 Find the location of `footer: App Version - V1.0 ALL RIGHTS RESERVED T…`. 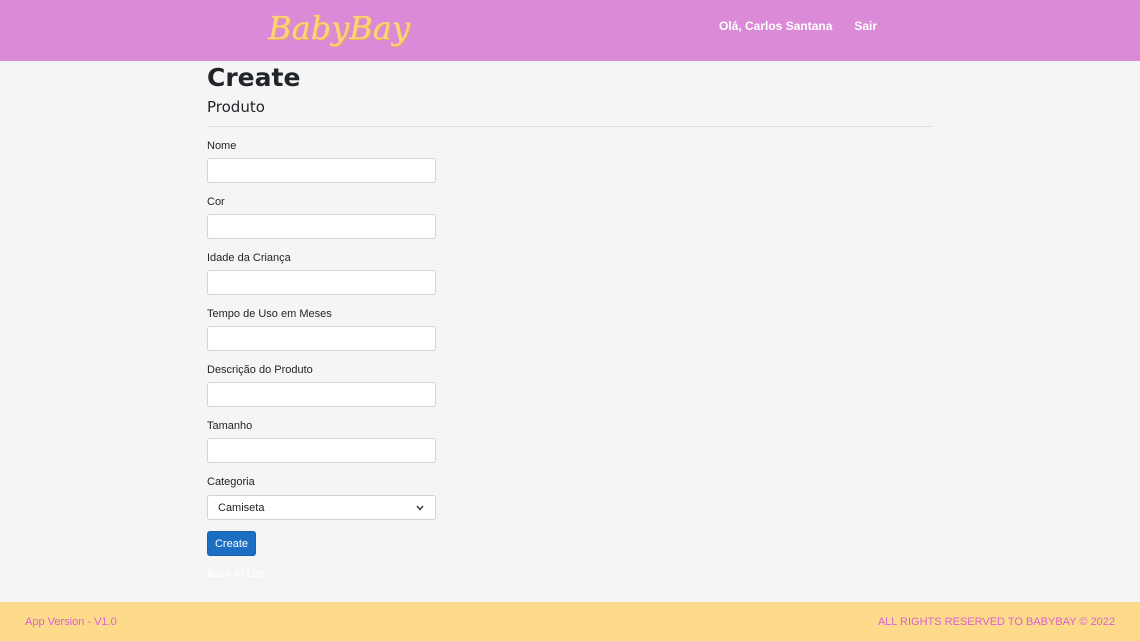

footer: App Version - V1.0 ALL RIGHTS RESERVED T… is located at coordinates (570, 621).